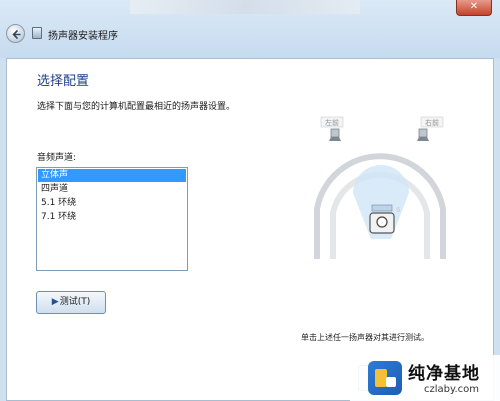  I want to click on list-item-stereo: 立体声, so click(112, 175).